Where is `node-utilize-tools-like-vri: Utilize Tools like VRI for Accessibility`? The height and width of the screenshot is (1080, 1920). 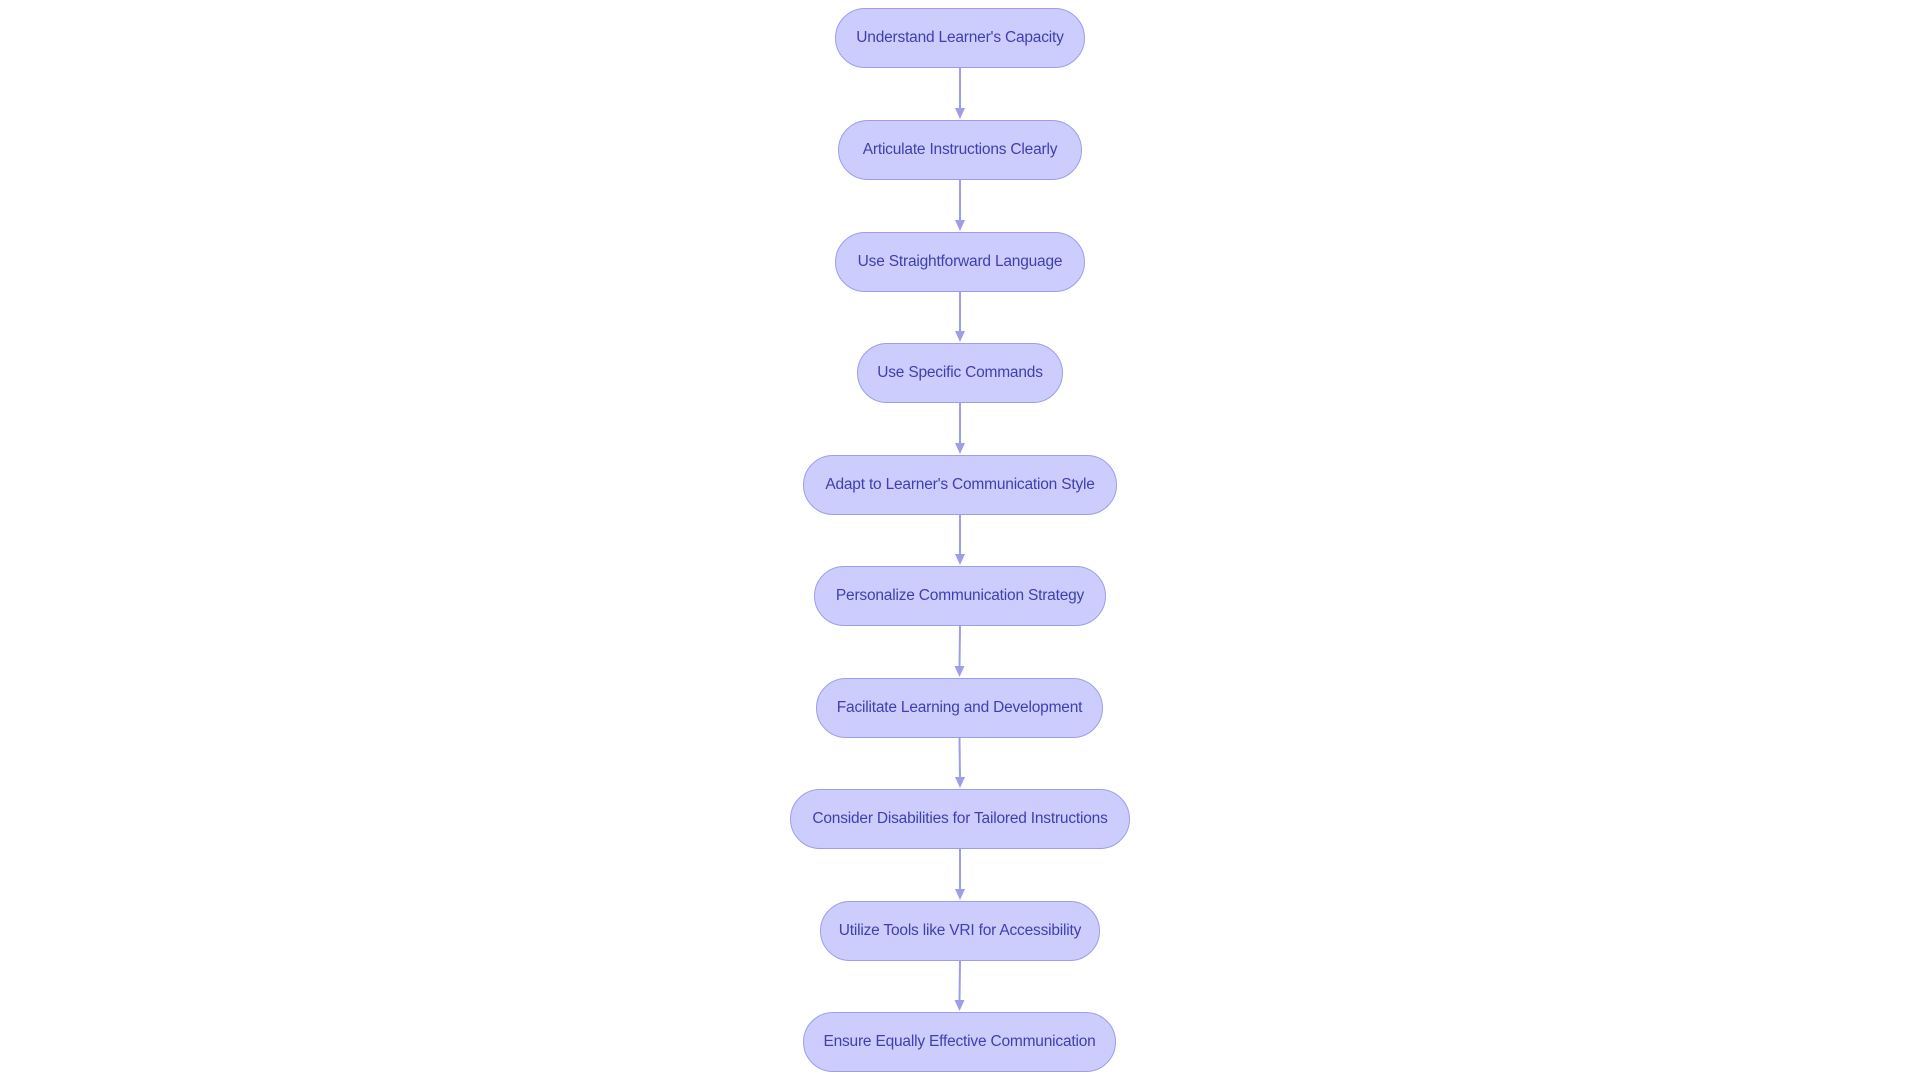
node-utilize-tools-like-vri: Utilize Tools like VRI for Accessibility is located at coordinates (960, 931).